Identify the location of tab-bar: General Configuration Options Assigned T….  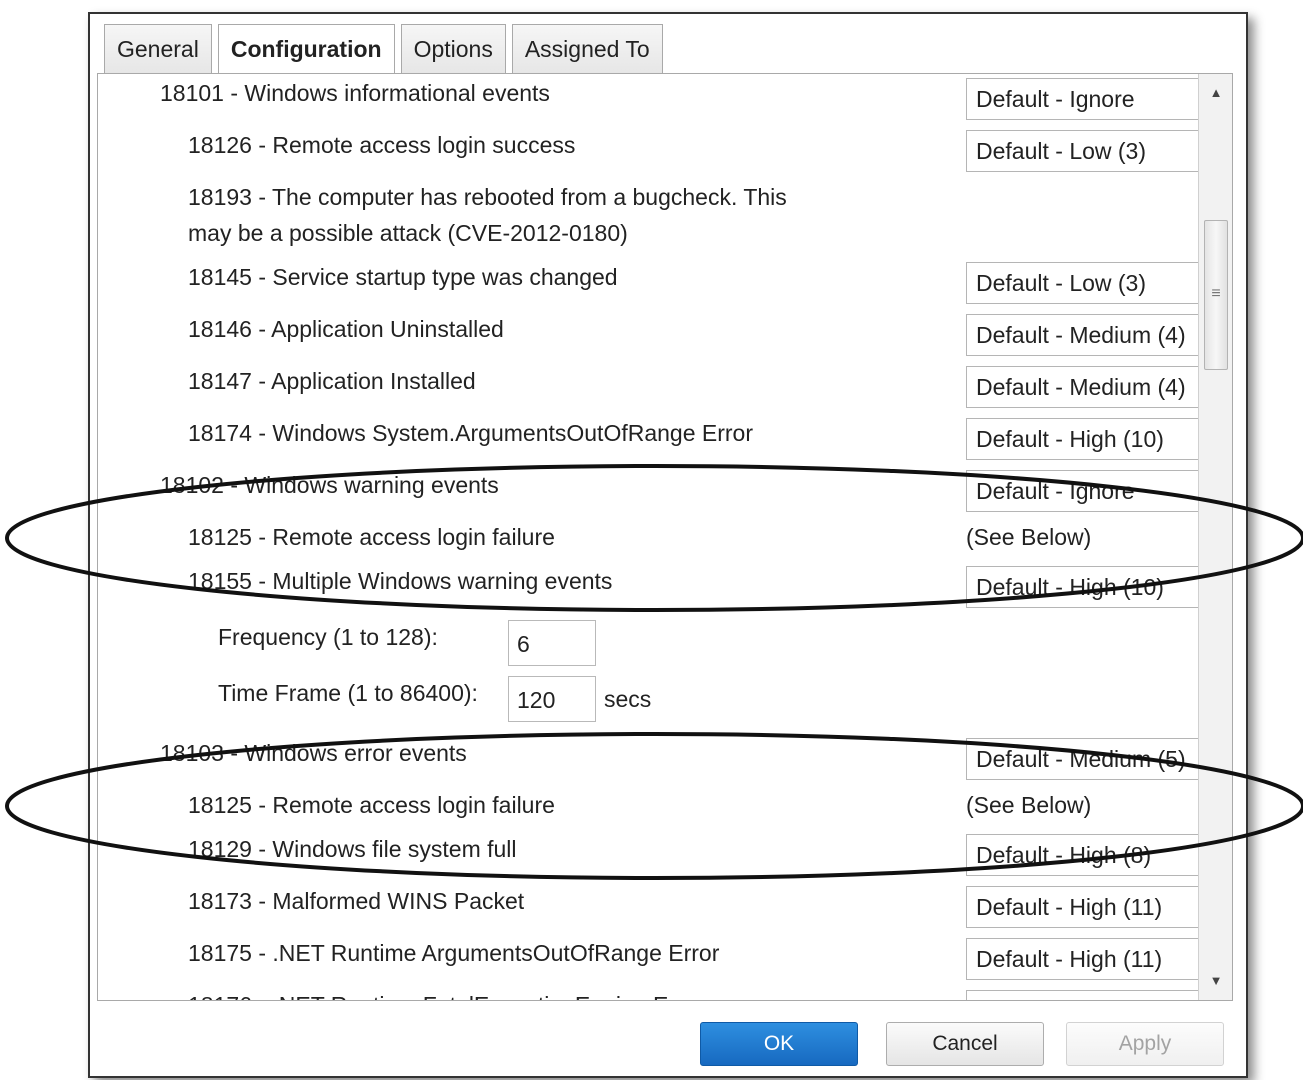
(383, 50).